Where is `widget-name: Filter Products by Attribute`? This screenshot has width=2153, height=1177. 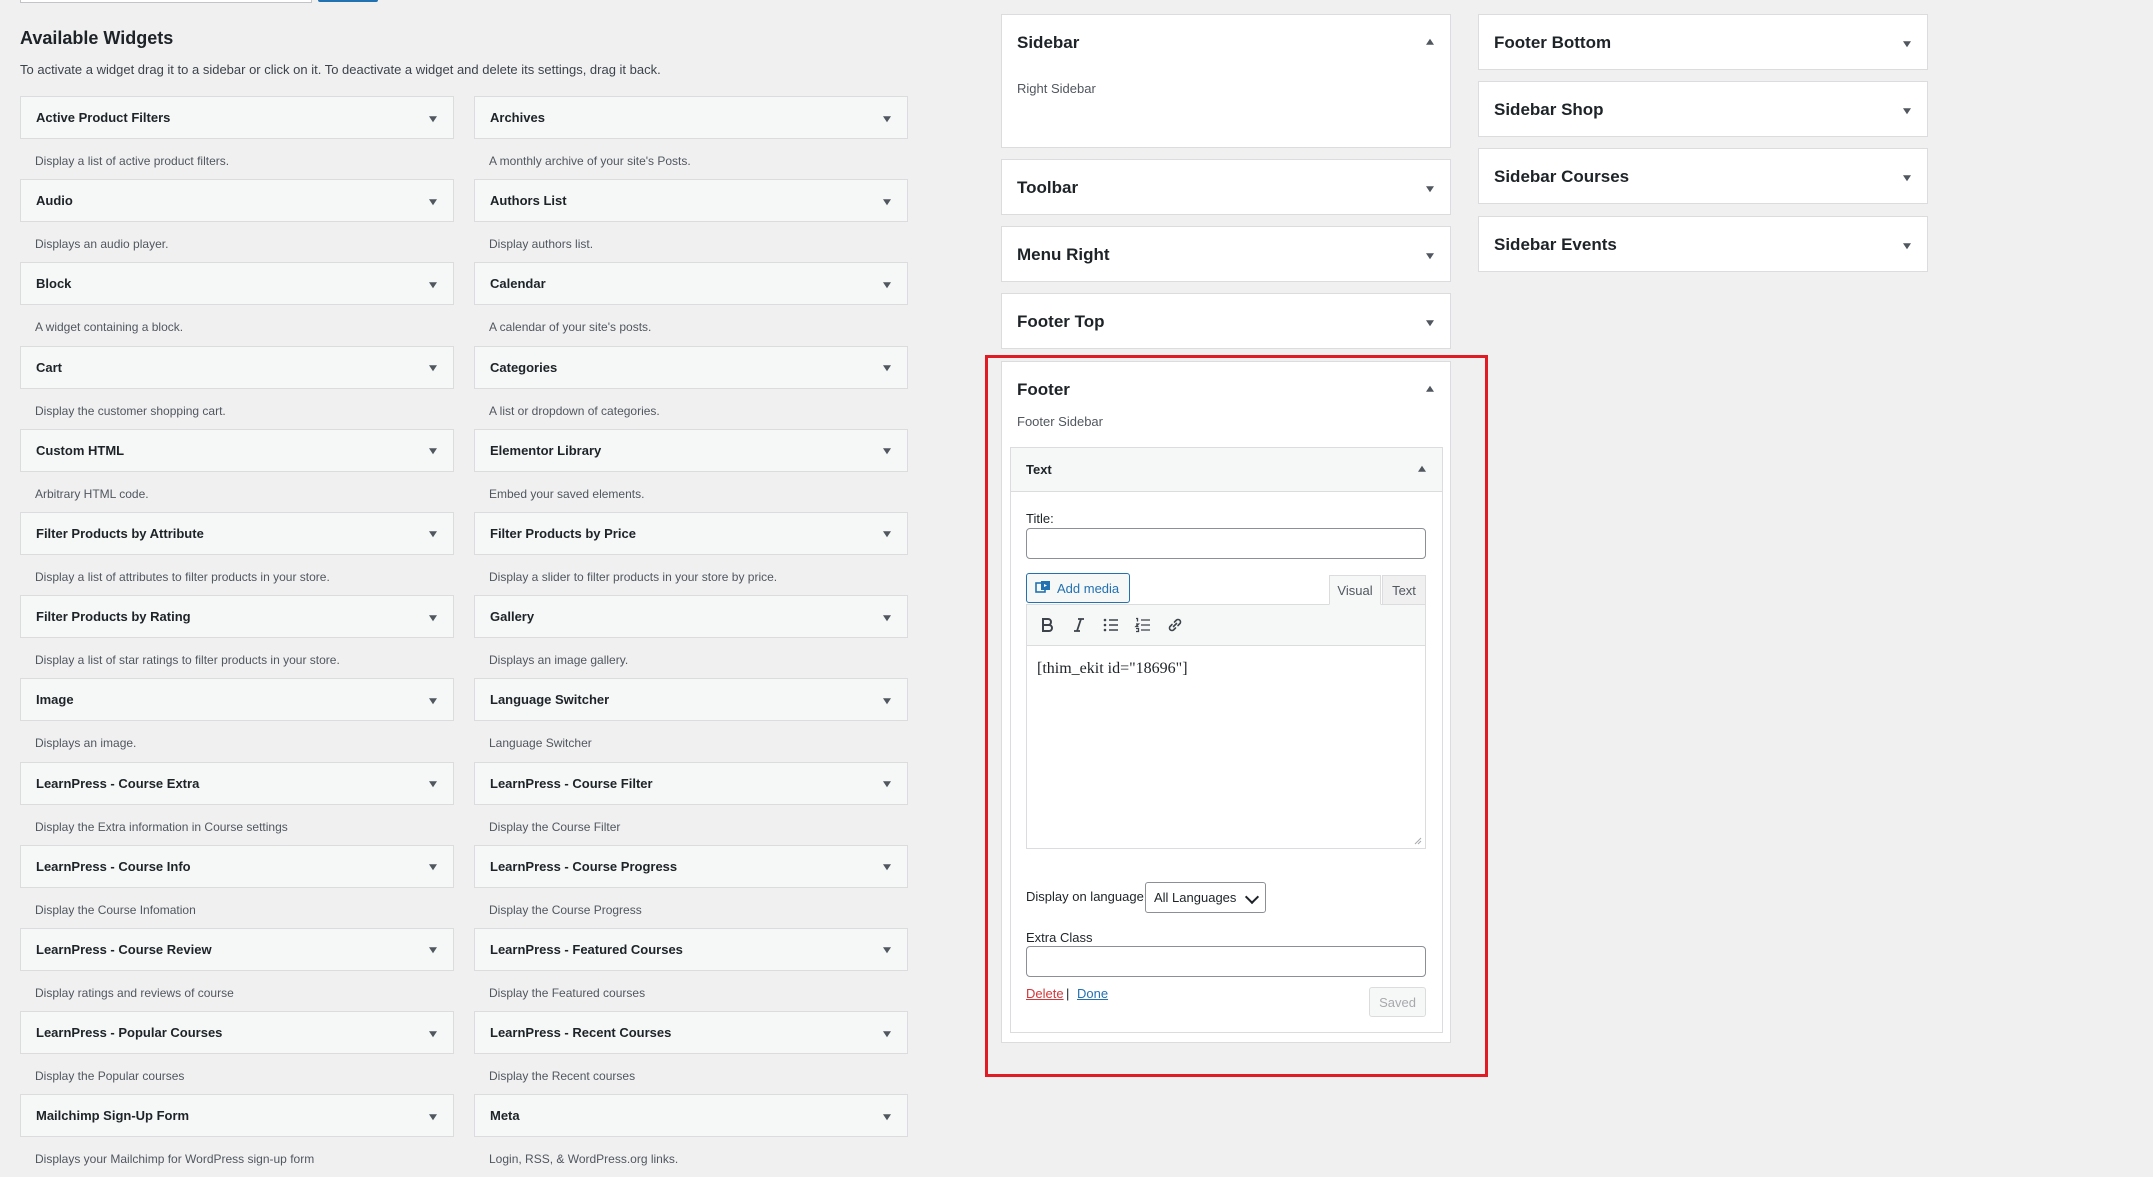
widget-name: Filter Products by Attribute is located at coordinates (120, 533).